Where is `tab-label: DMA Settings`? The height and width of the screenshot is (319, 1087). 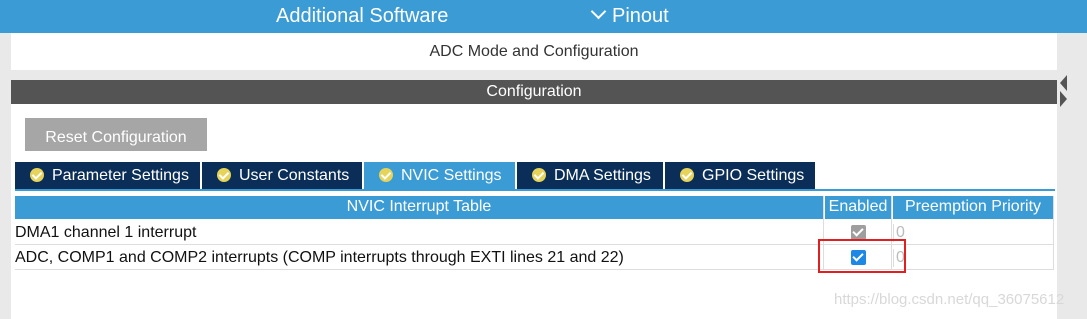
tab-label: DMA Settings is located at coordinates (602, 175).